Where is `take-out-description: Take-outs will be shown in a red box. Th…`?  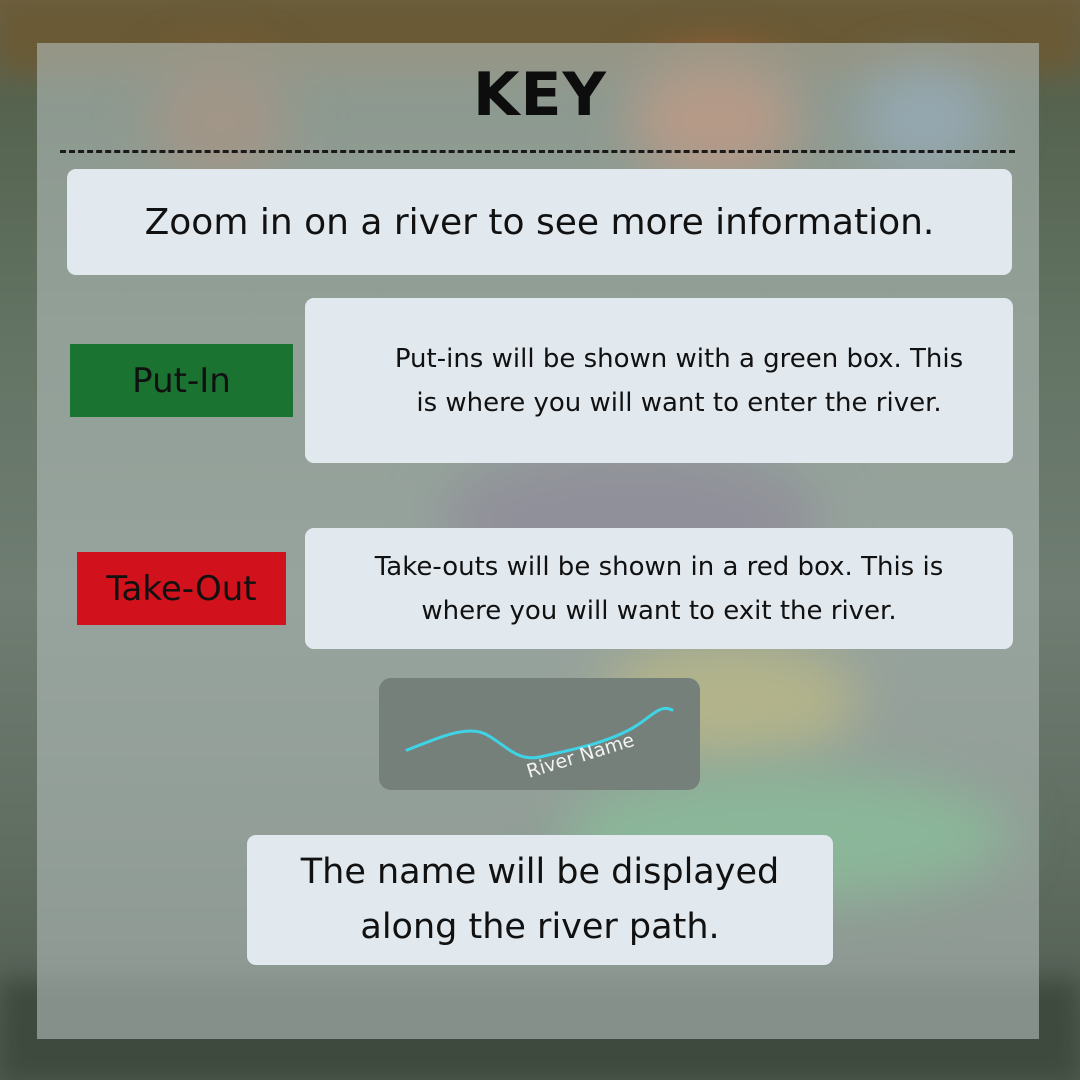
take-out-description: Take-outs will be shown in a red box. Th… is located at coordinates (659, 588).